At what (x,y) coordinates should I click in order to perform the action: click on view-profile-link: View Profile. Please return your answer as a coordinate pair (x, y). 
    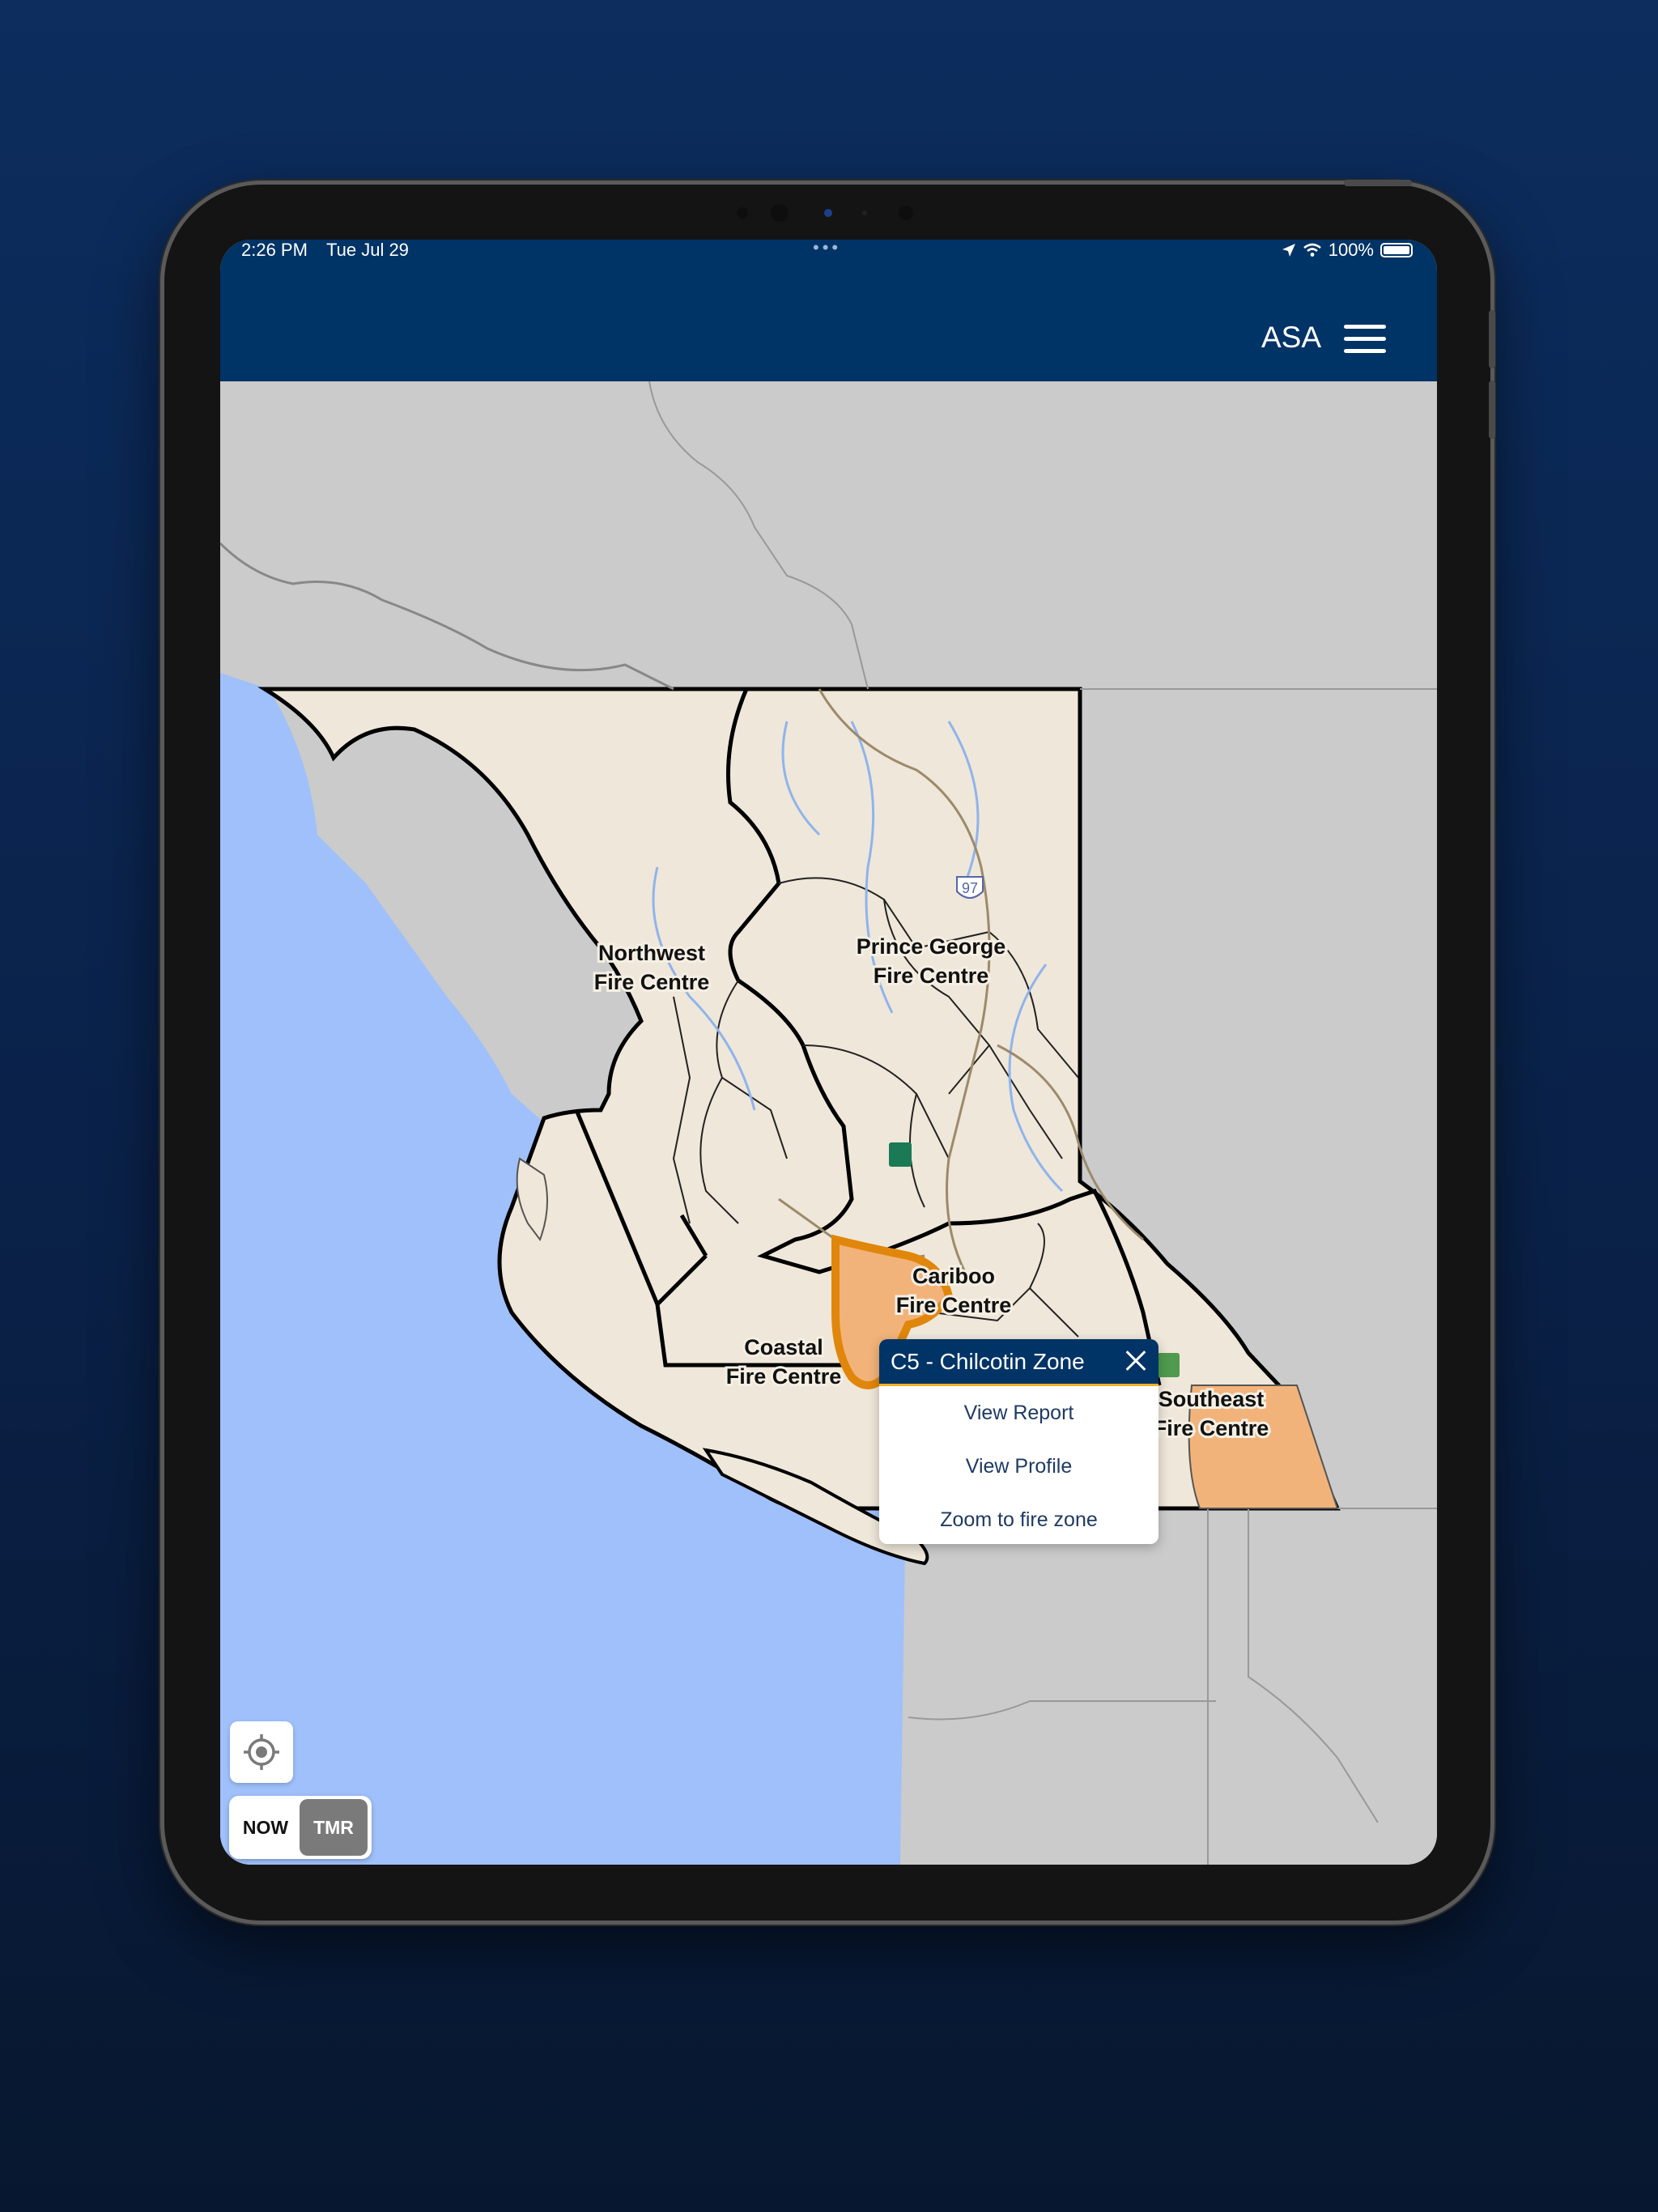
    Looking at the image, I should click on (1018, 1466).